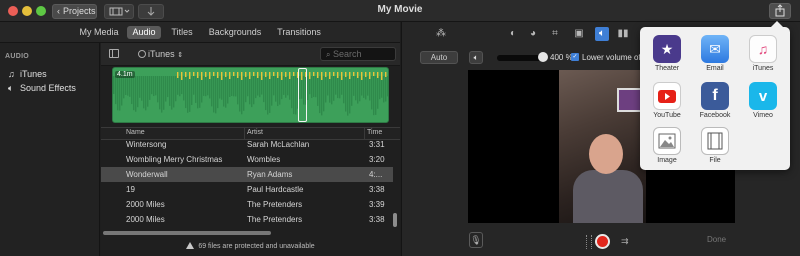  What do you see at coordinates (623, 34) in the screenshot?
I see `noise-reduction-icon: ▮▮` at bounding box center [623, 34].